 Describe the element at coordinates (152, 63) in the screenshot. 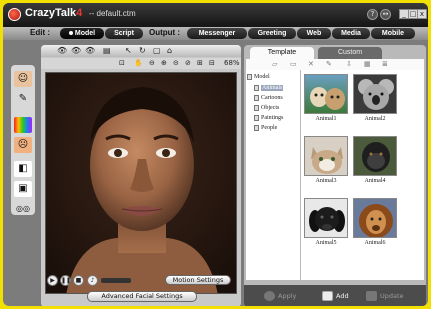

I see `zoom-out-icon: ⊖` at that location.